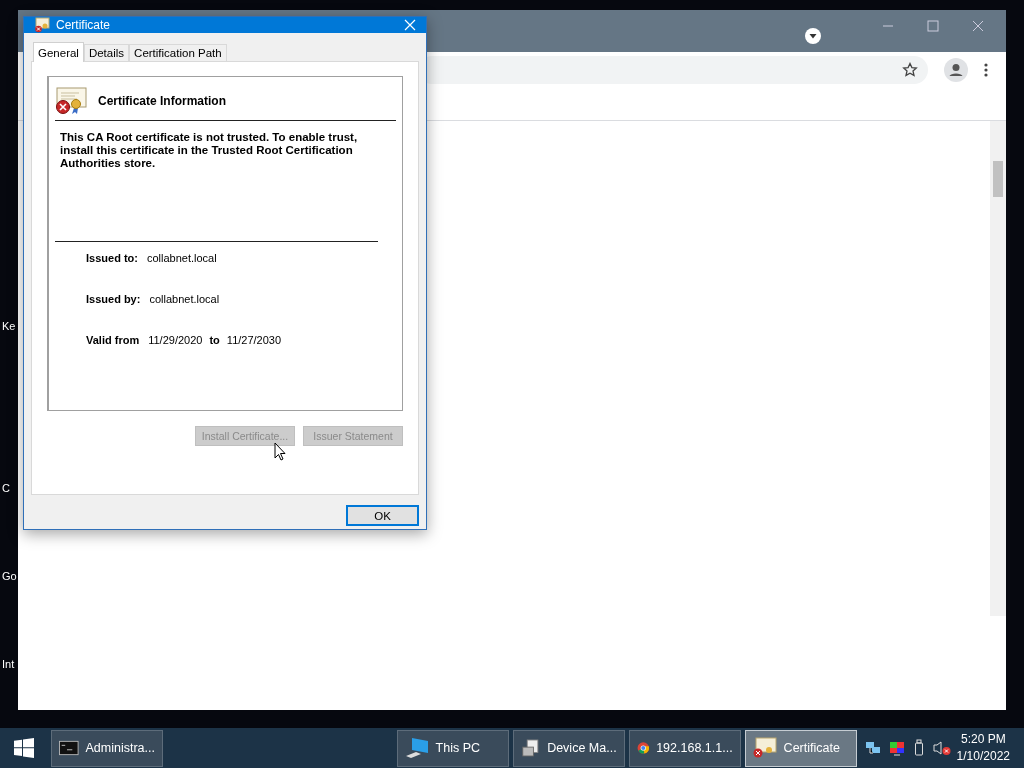 Image resolution: width=1024 pixels, height=768 pixels. I want to click on tab: General, so click(58, 52).